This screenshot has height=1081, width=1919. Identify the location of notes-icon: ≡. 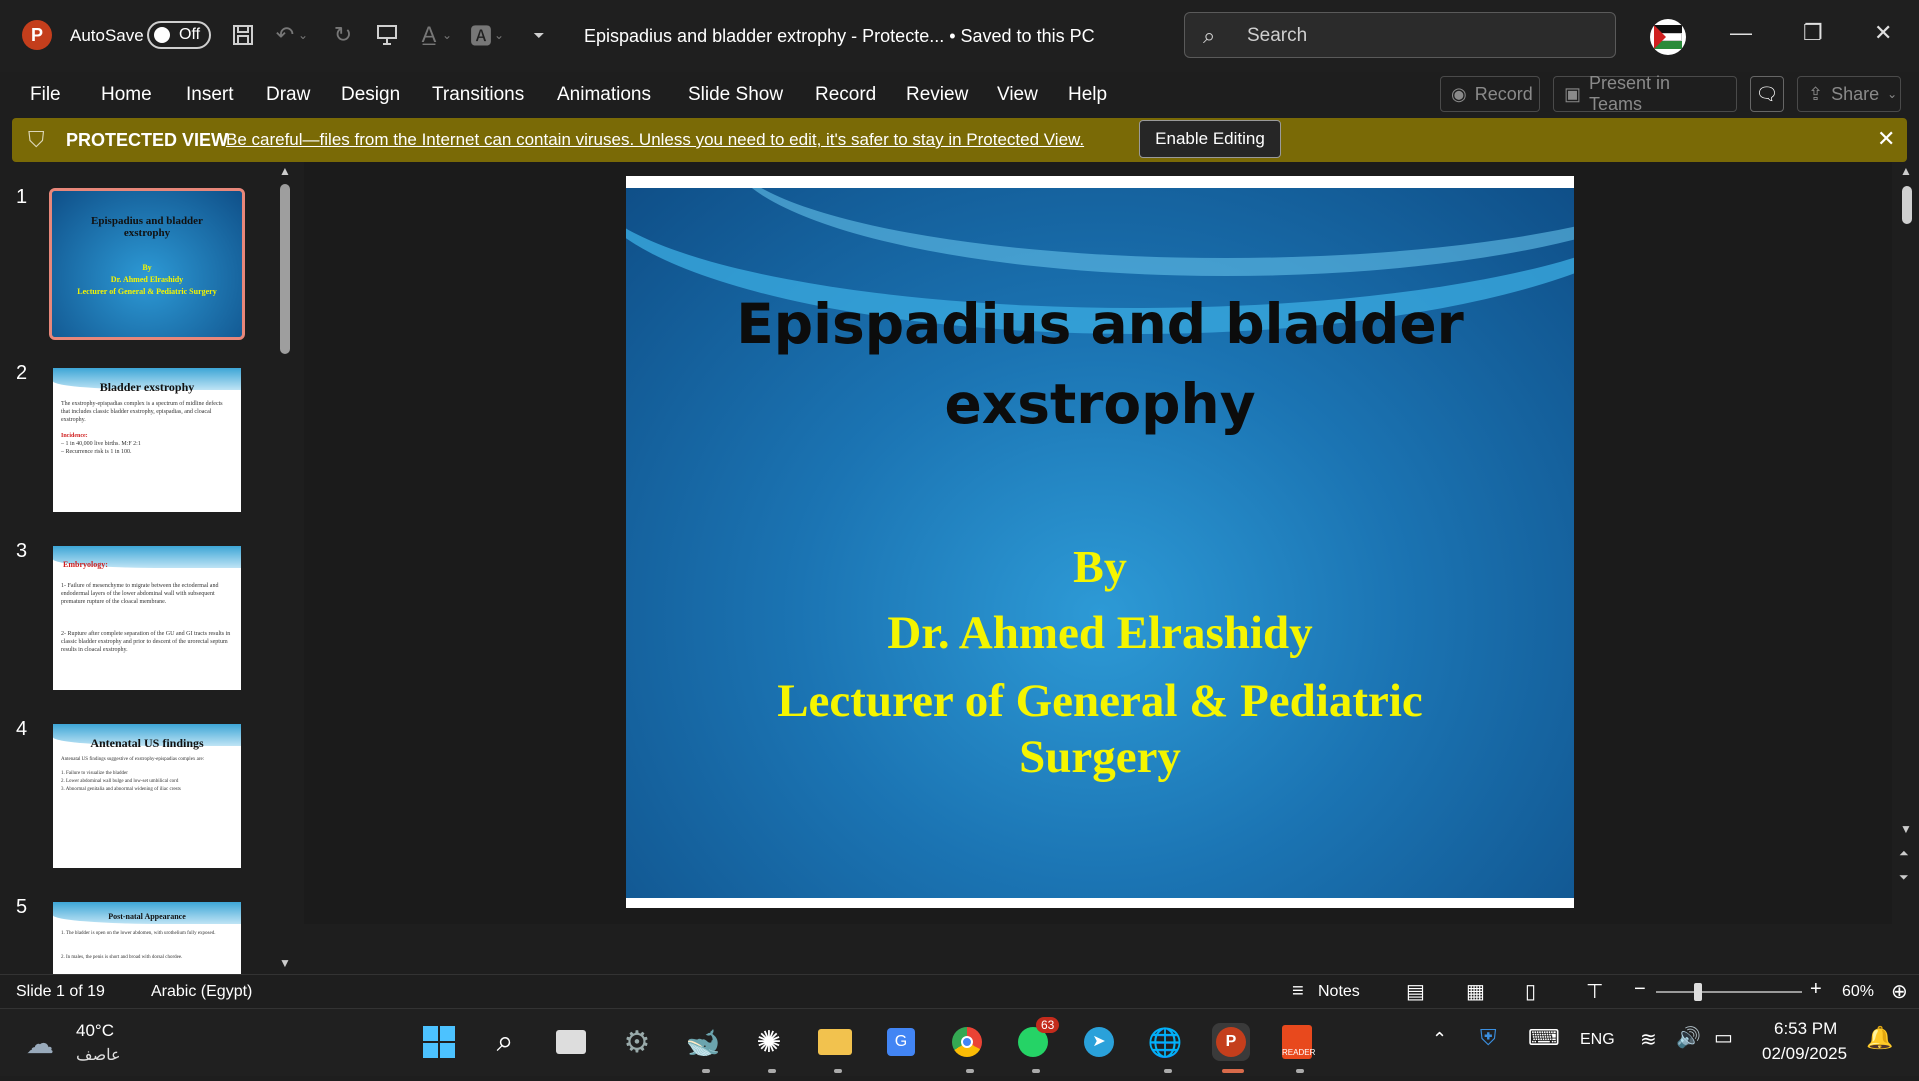
(1298, 991).